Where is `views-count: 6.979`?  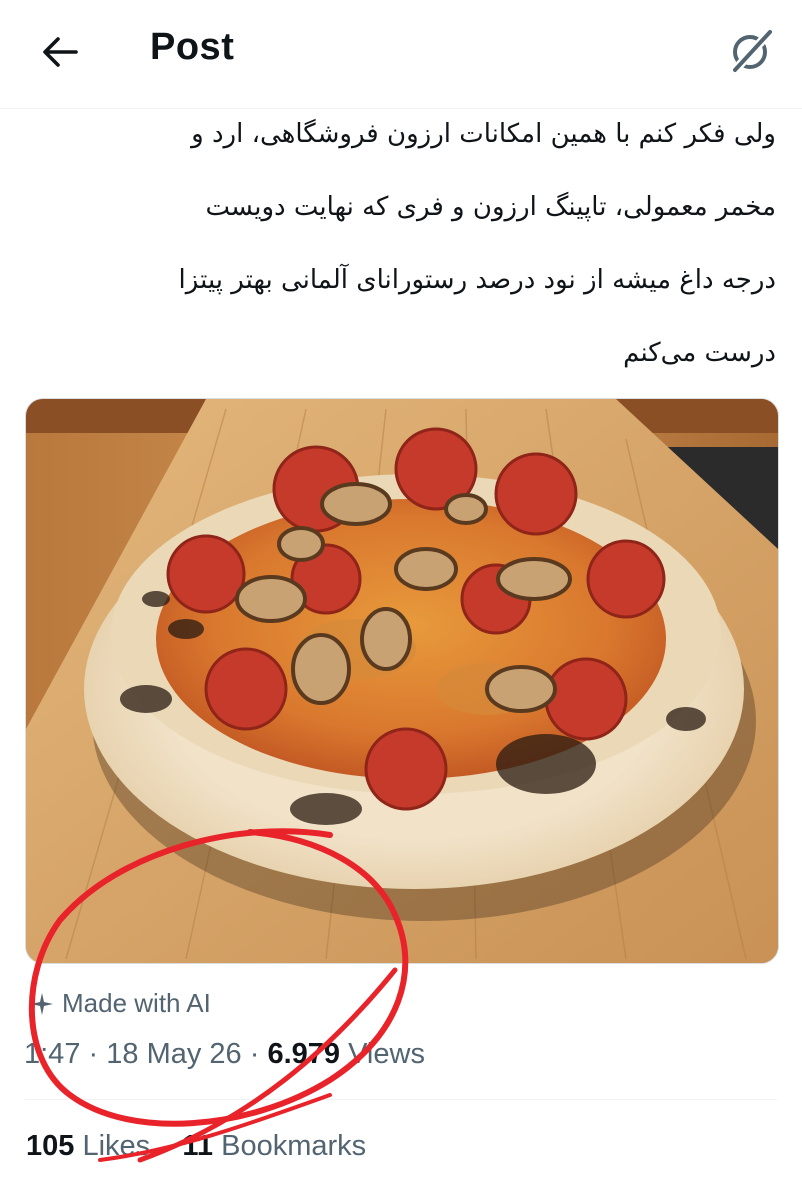 views-count: 6.979 is located at coordinates (304, 1054).